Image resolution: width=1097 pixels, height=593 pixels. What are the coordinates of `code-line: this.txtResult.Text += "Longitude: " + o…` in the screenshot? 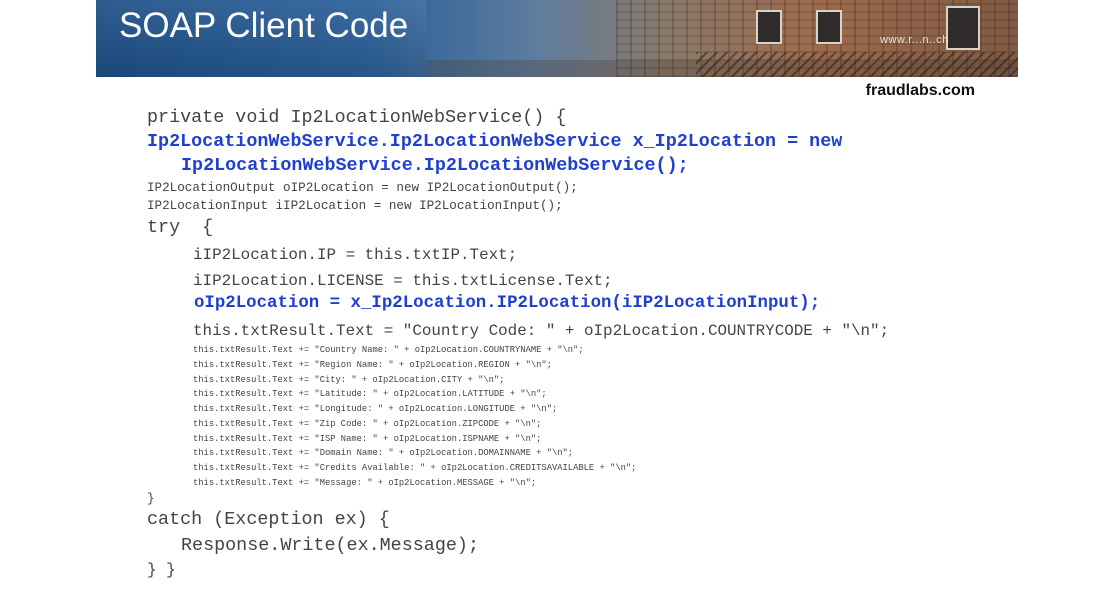 It's located at (375, 409).